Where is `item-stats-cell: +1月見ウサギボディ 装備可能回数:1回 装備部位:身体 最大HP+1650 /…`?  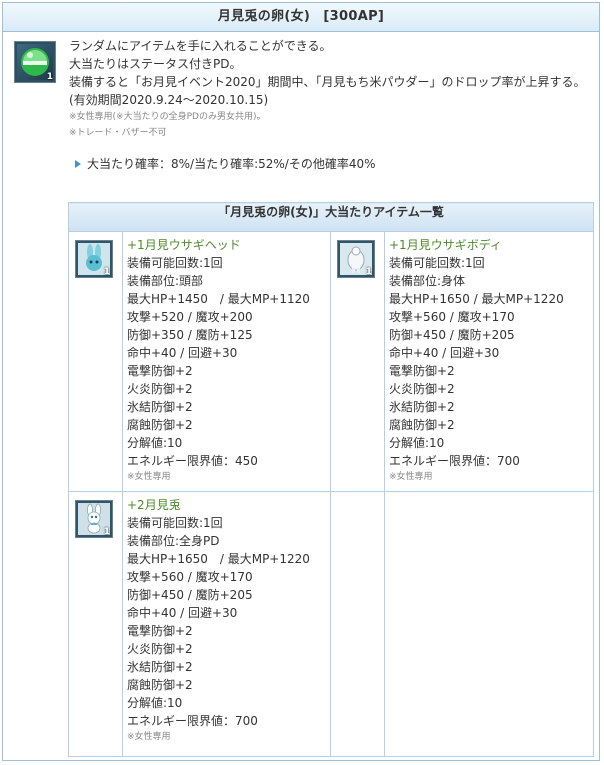
item-stats-cell: +1月見ウサギボディ 装備可能回数:1回 装備部位:身体 最大HP+1650 /… is located at coordinates (489, 361).